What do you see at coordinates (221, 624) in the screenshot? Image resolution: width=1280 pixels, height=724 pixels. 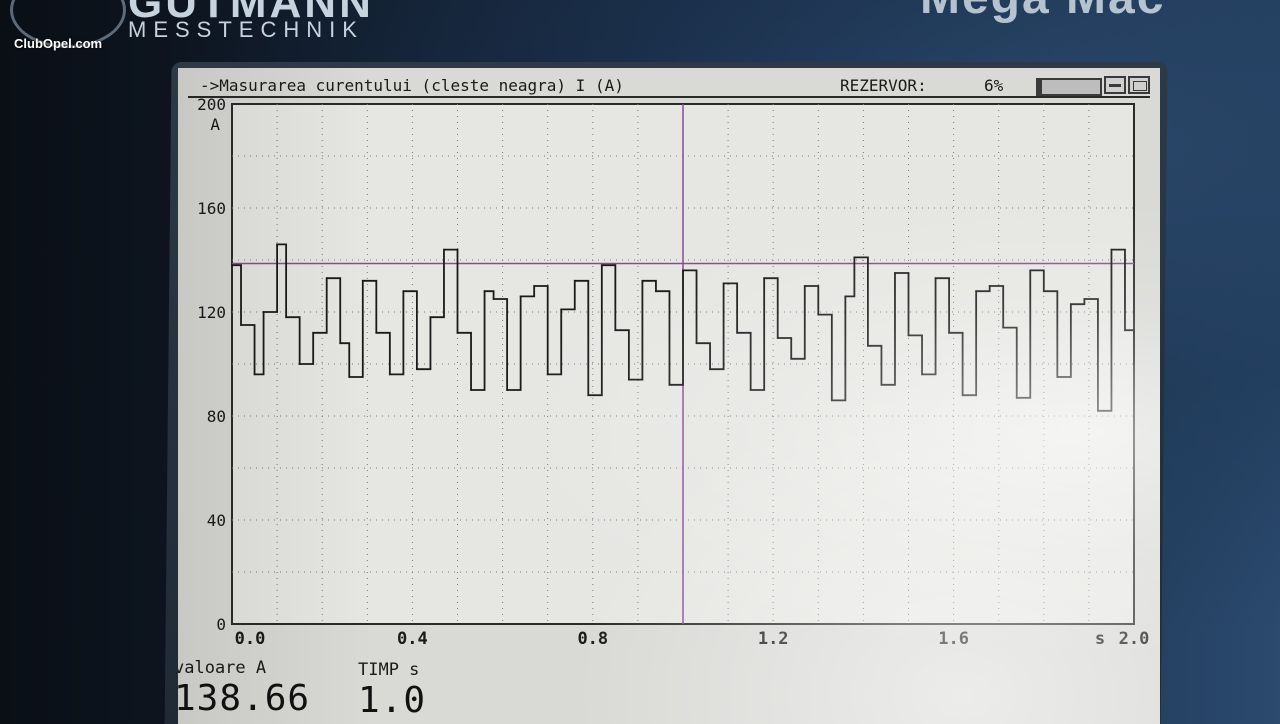 I see `y-tick-label: 0` at bounding box center [221, 624].